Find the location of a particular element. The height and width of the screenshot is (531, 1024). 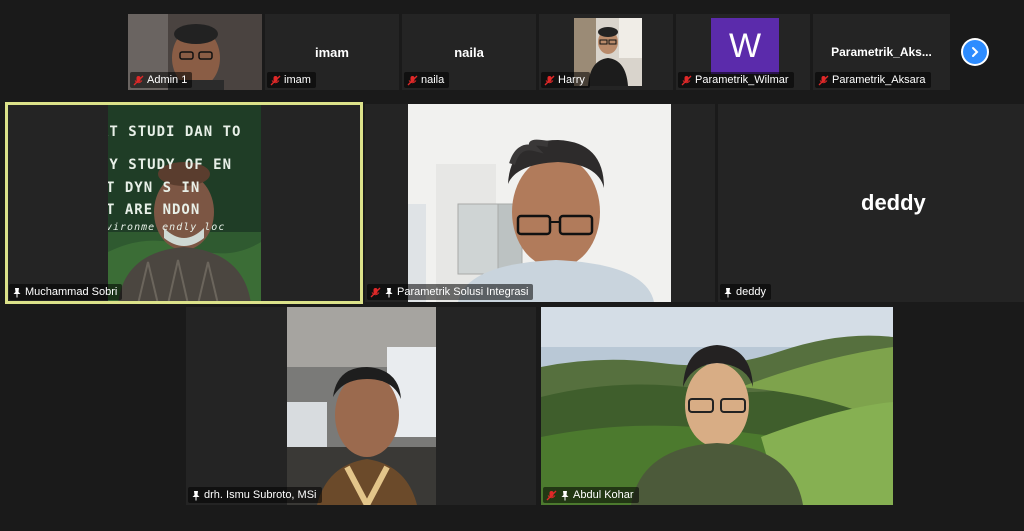

participant-name-tag: Parametrik_Aksara is located at coordinates (873, 80).